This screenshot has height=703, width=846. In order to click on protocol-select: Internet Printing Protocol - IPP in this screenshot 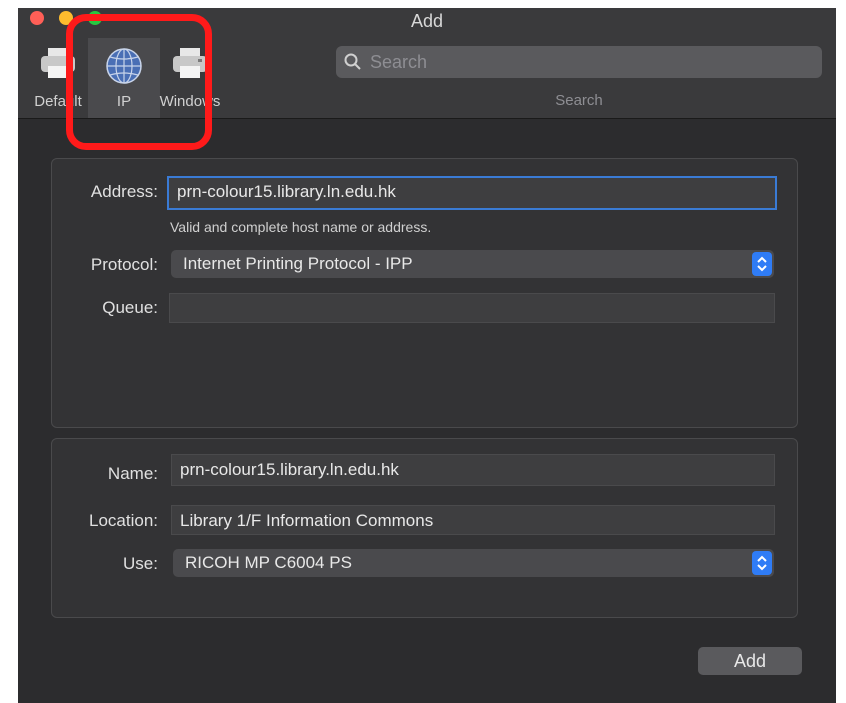, I will do `click(472, 264)`.